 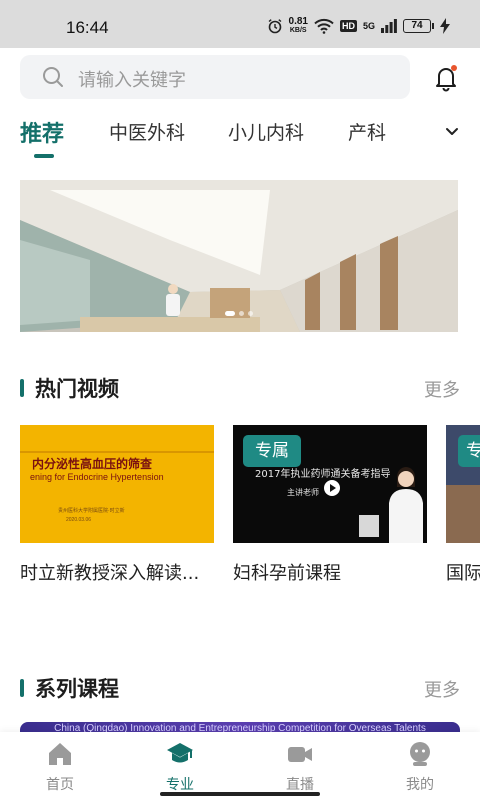 I want to click on battery-icon: 74, so click(x=418, y=26).